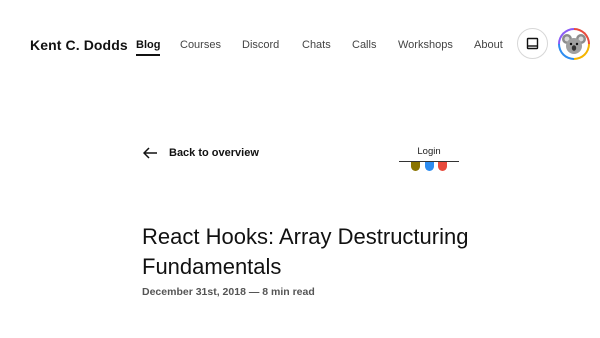 The width and height of the screenshot is (600, 338). Describe the element at coordinates (150, 153) in the screenshot. I see `arrow-left-icon` at that location.